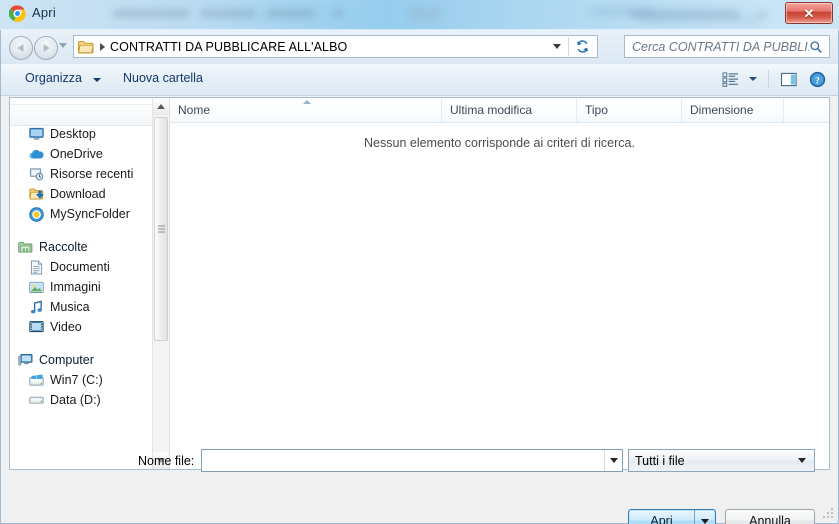 The image size is (839, 524). I want to click on help-button: ?, so click(817, 79).